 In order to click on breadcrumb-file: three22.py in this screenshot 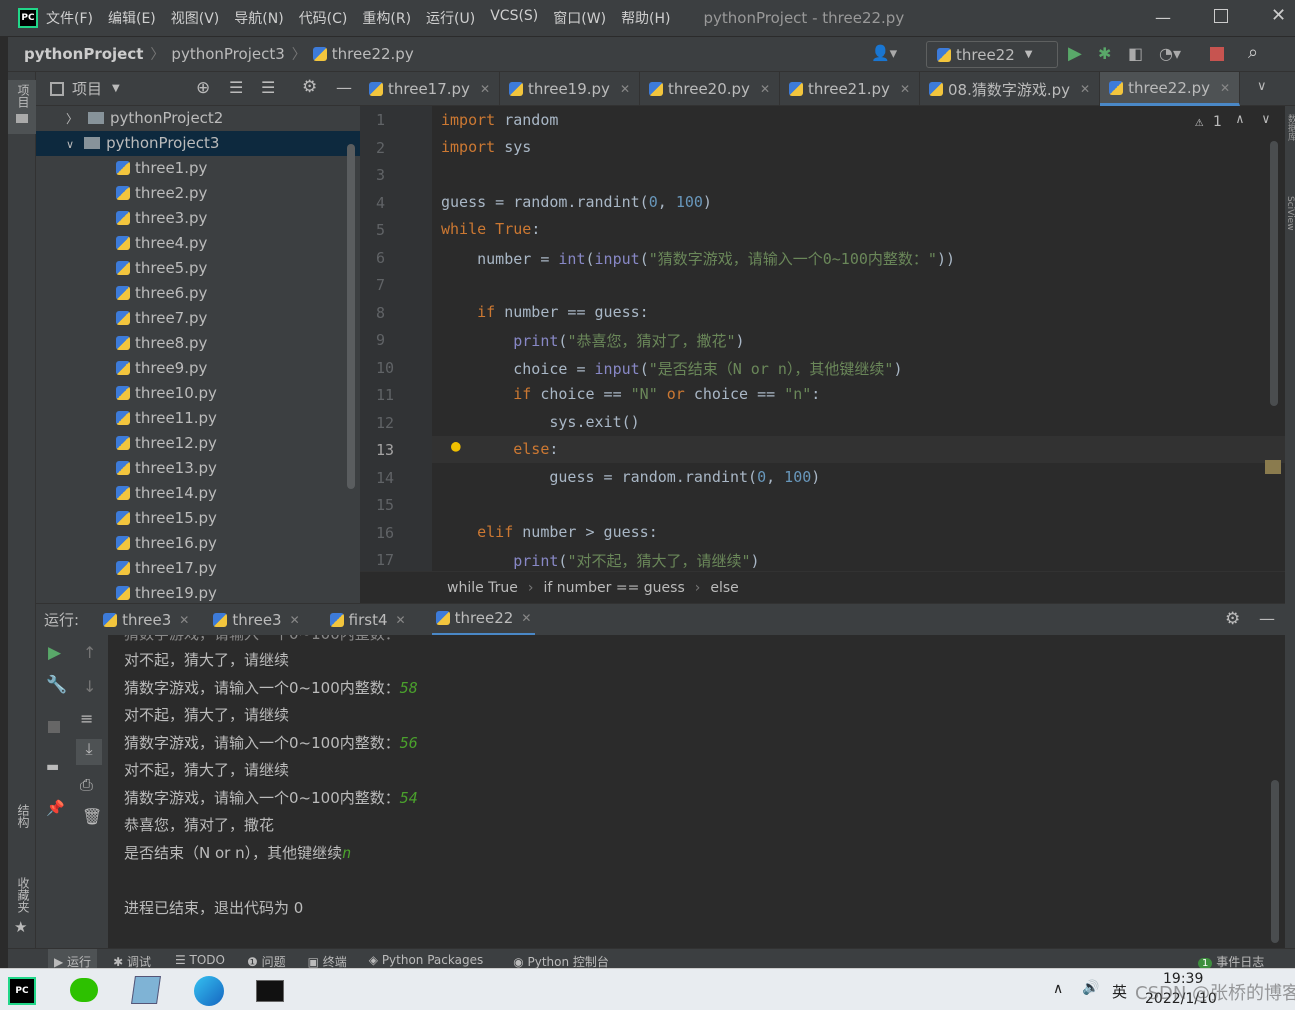, I will do `click(373, 54)`.